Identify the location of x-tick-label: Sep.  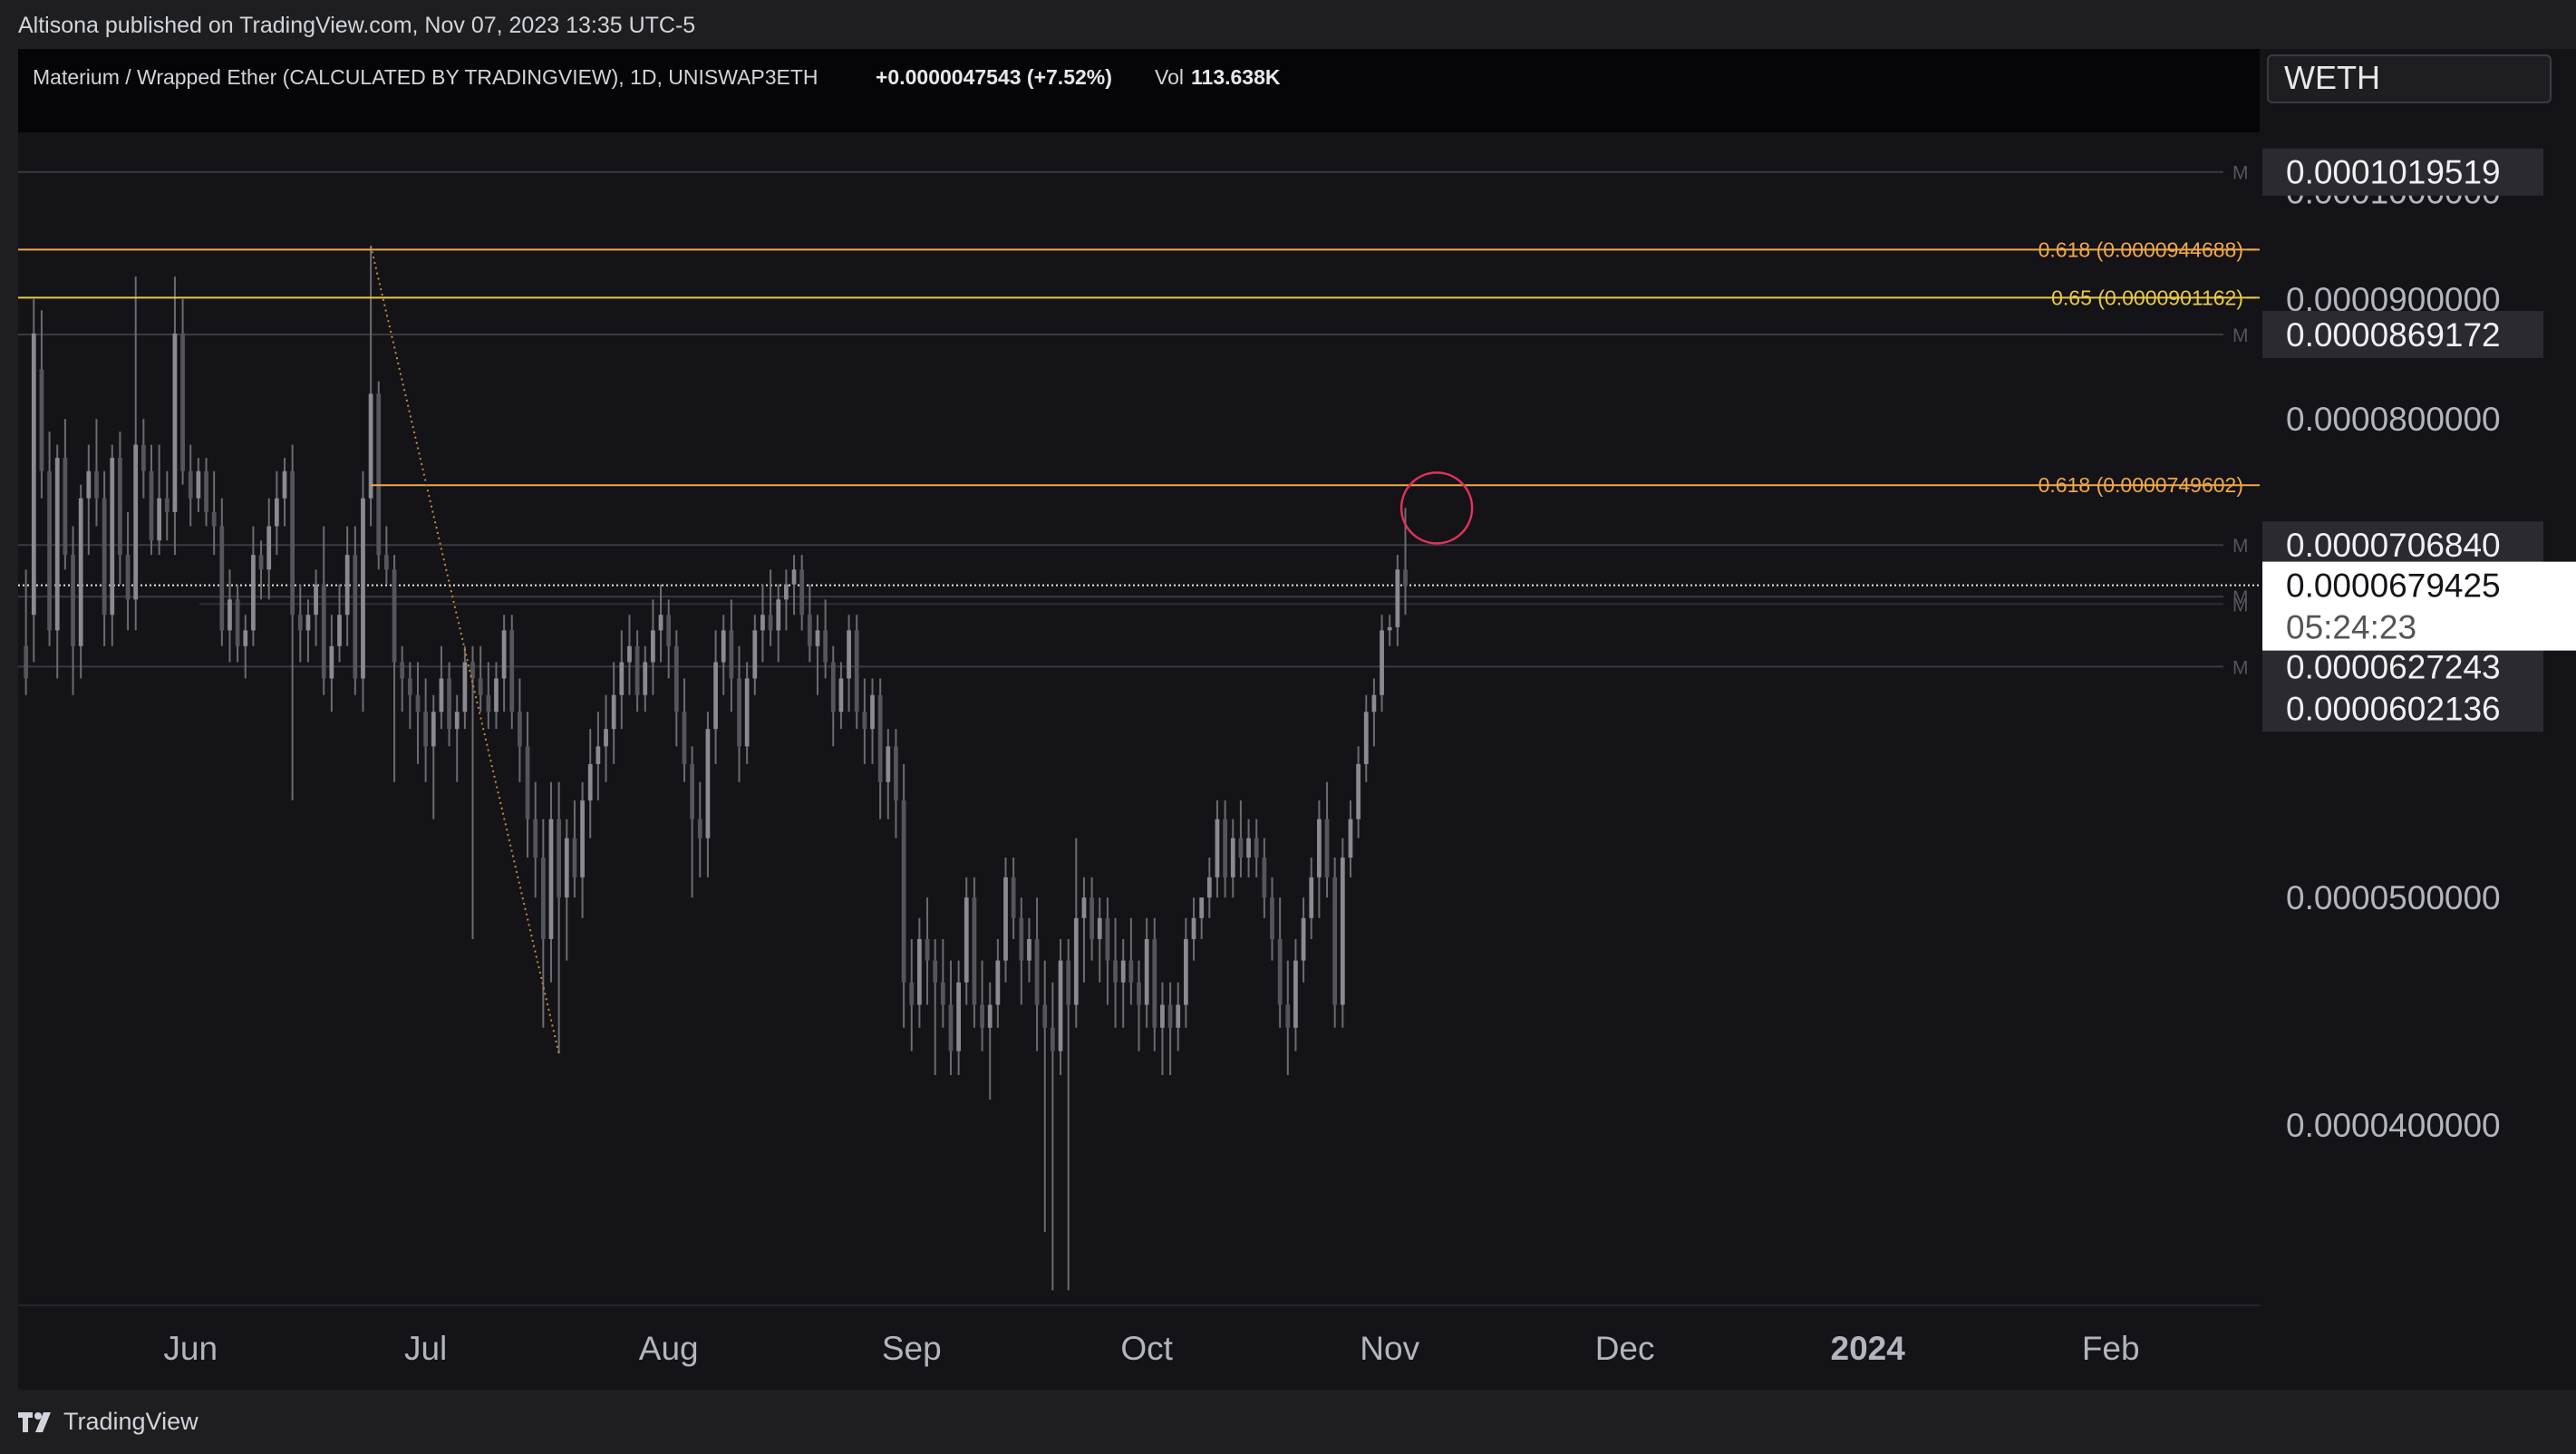
(912, 1348).